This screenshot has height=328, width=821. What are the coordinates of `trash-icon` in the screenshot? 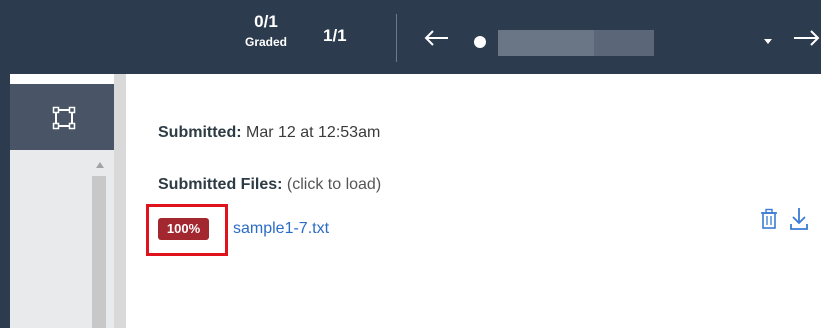 It's located at (769, 219).